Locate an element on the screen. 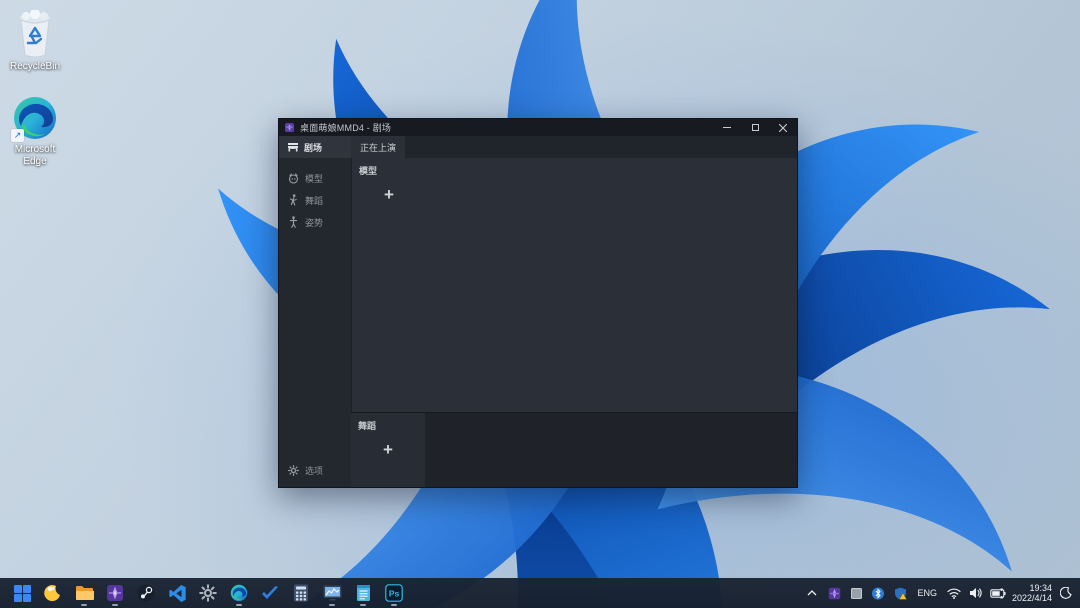  tray-date: 2022/4/14 is located at coordinates (1031, 598).